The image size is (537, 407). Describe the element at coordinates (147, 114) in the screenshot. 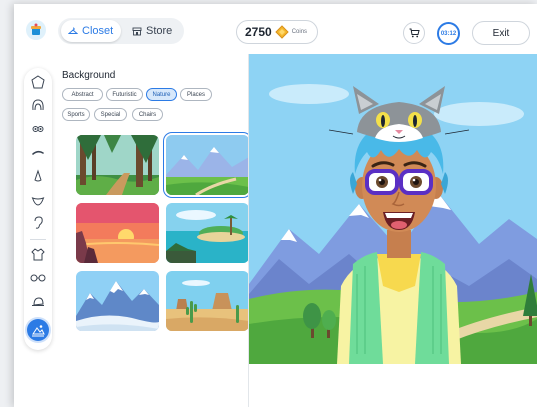

I see `chip-chairs: Chairs` at that location.